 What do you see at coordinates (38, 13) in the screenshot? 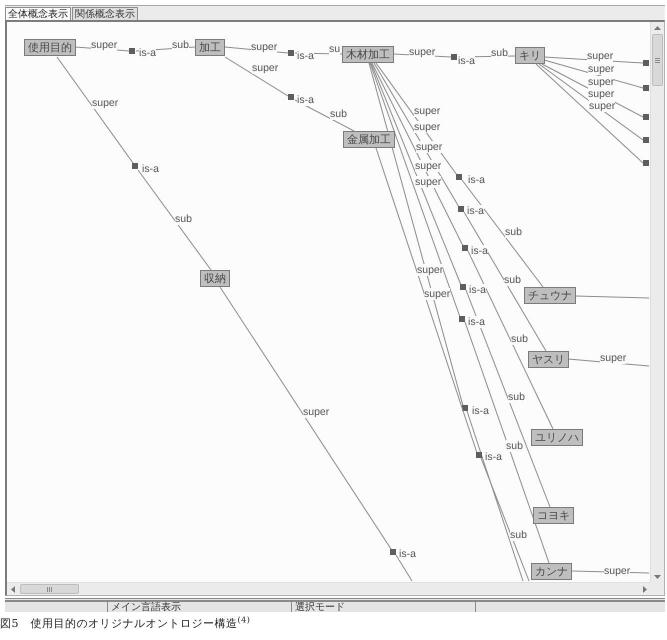
I see `tab: 全体概念表示` at bounding box center [38, 13].